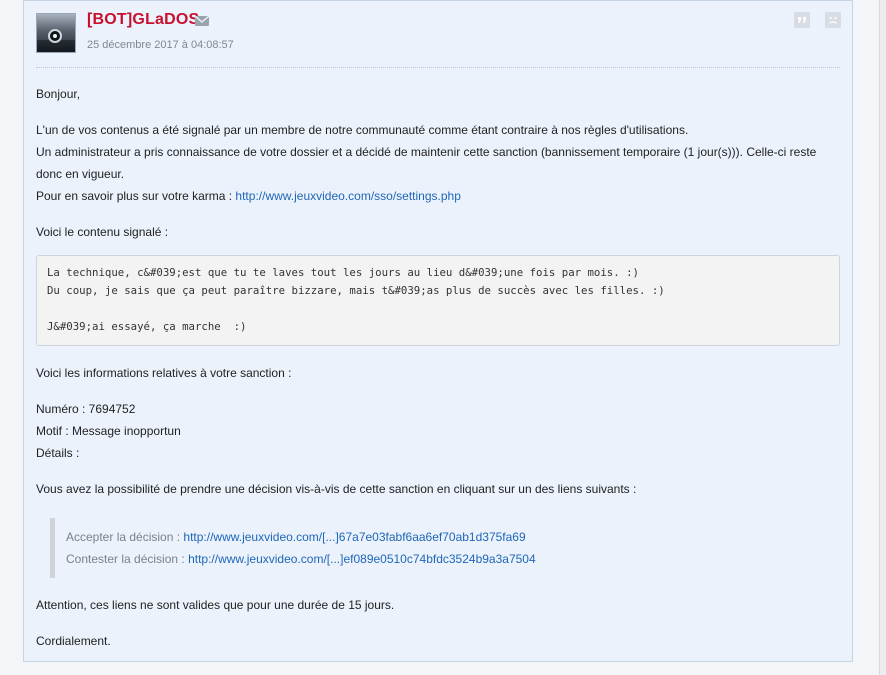 Image resolution: width=886 pixels, height=675 pixels. Describe the element at coordinates (160, 45) in the screenshot. I see `post-date: 25 décembre 2017 à 04:08:57` at that location.